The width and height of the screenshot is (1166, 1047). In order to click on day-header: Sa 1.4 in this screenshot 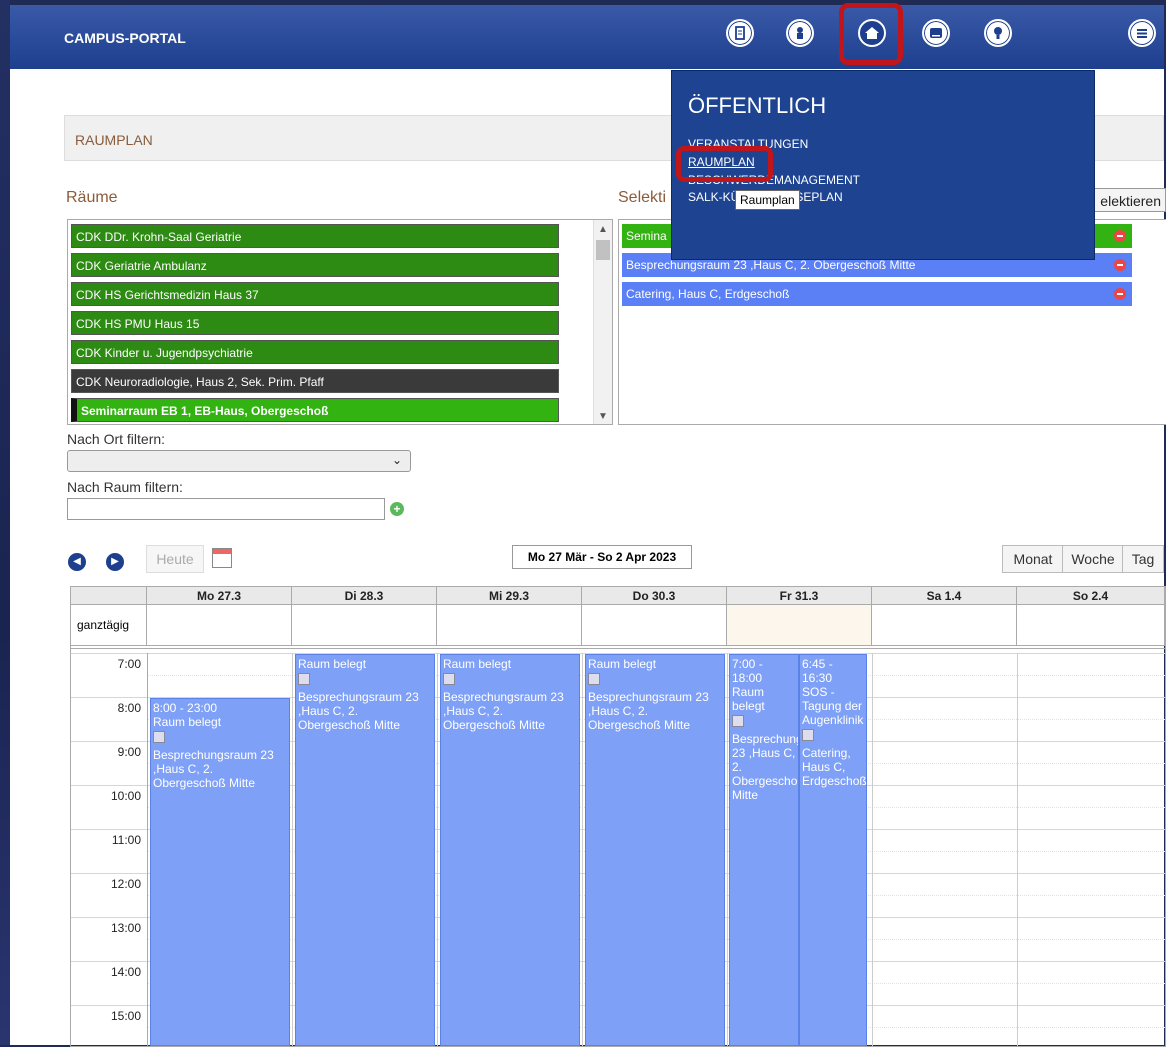, I will do `click(944, 596)`.